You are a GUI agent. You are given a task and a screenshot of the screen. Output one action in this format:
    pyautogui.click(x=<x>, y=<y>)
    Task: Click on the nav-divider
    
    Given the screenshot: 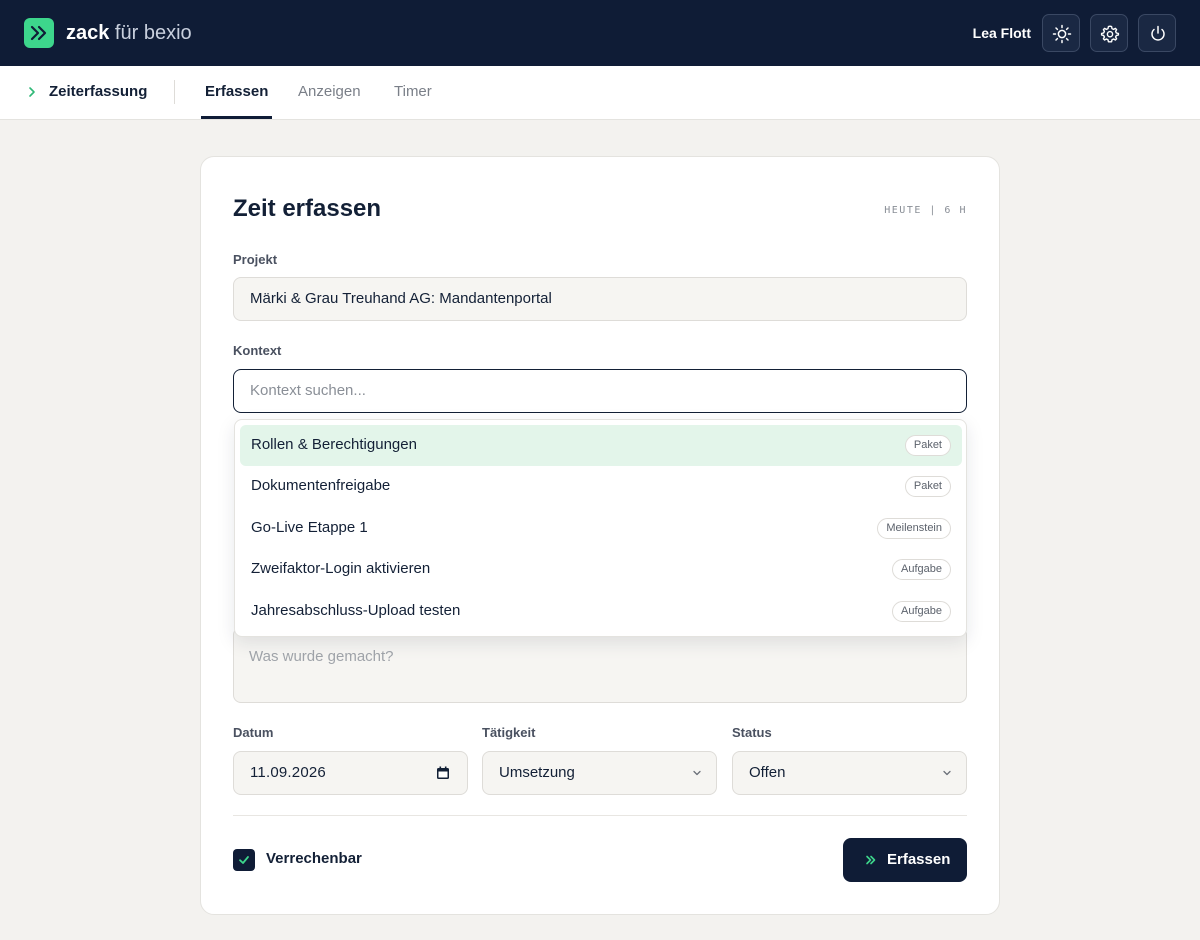 What is the action you would take?
    pyautogui.click(x=174, y=92)
    